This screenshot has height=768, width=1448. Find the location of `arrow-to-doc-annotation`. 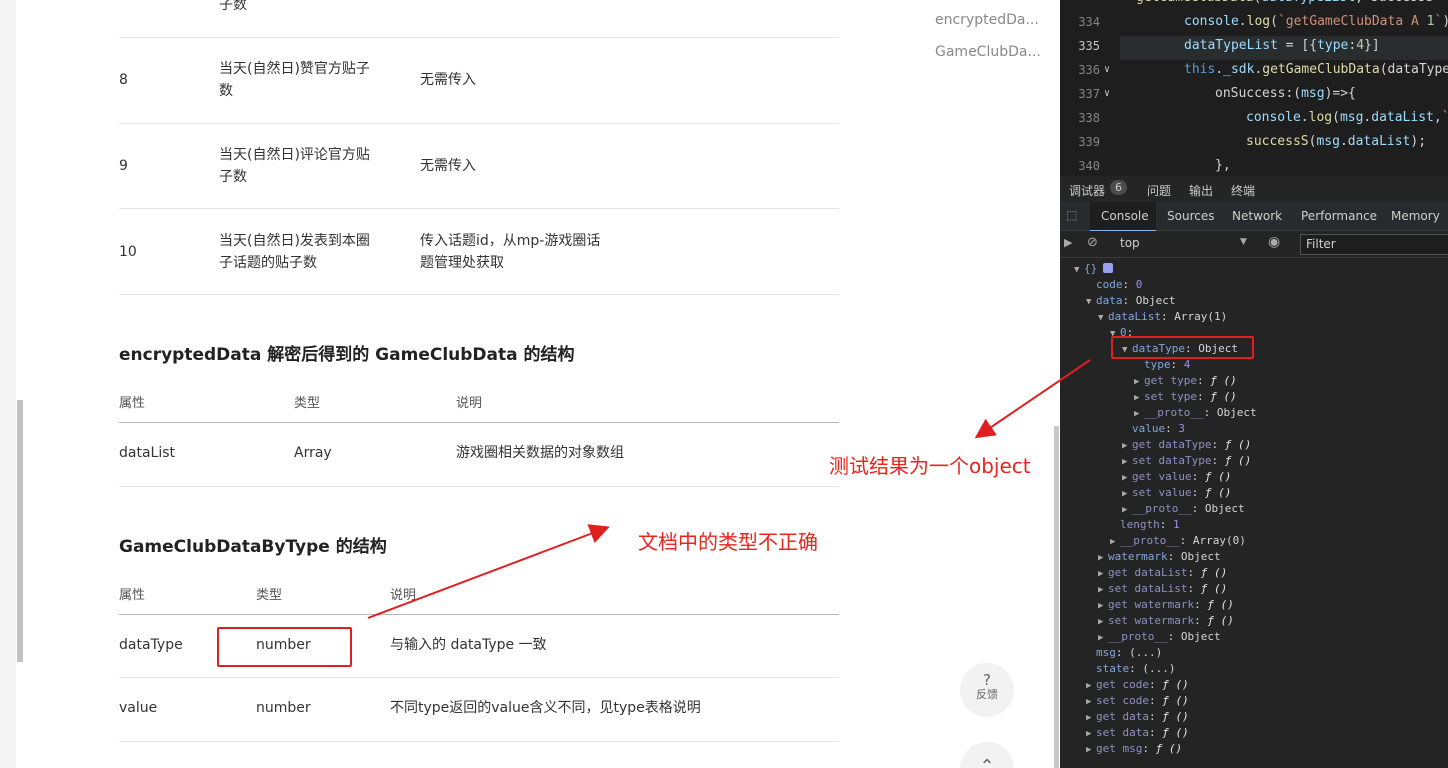

arrow-to-doc-annotation is located at coordinates (488, 571).